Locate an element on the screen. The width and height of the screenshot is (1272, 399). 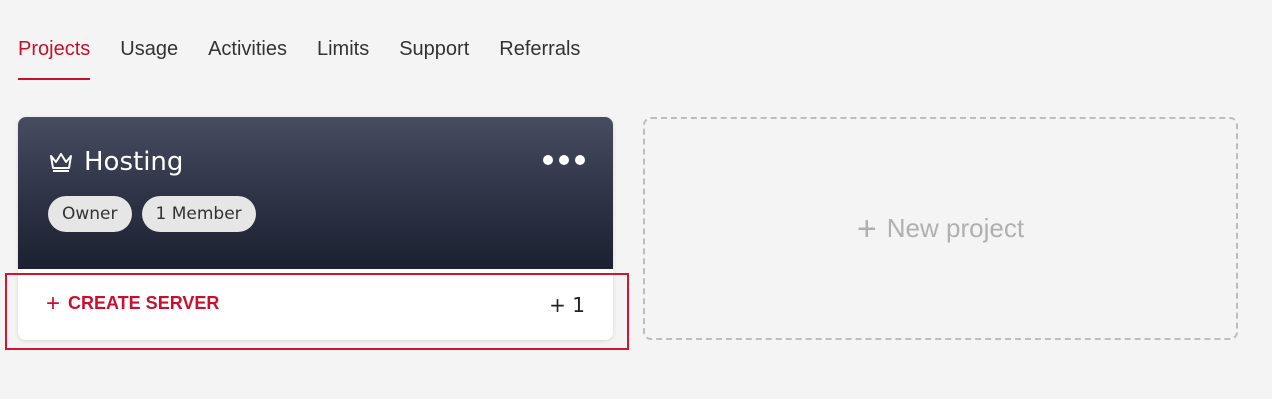
tab-projects: Projects is located at coordinates (54, 57).